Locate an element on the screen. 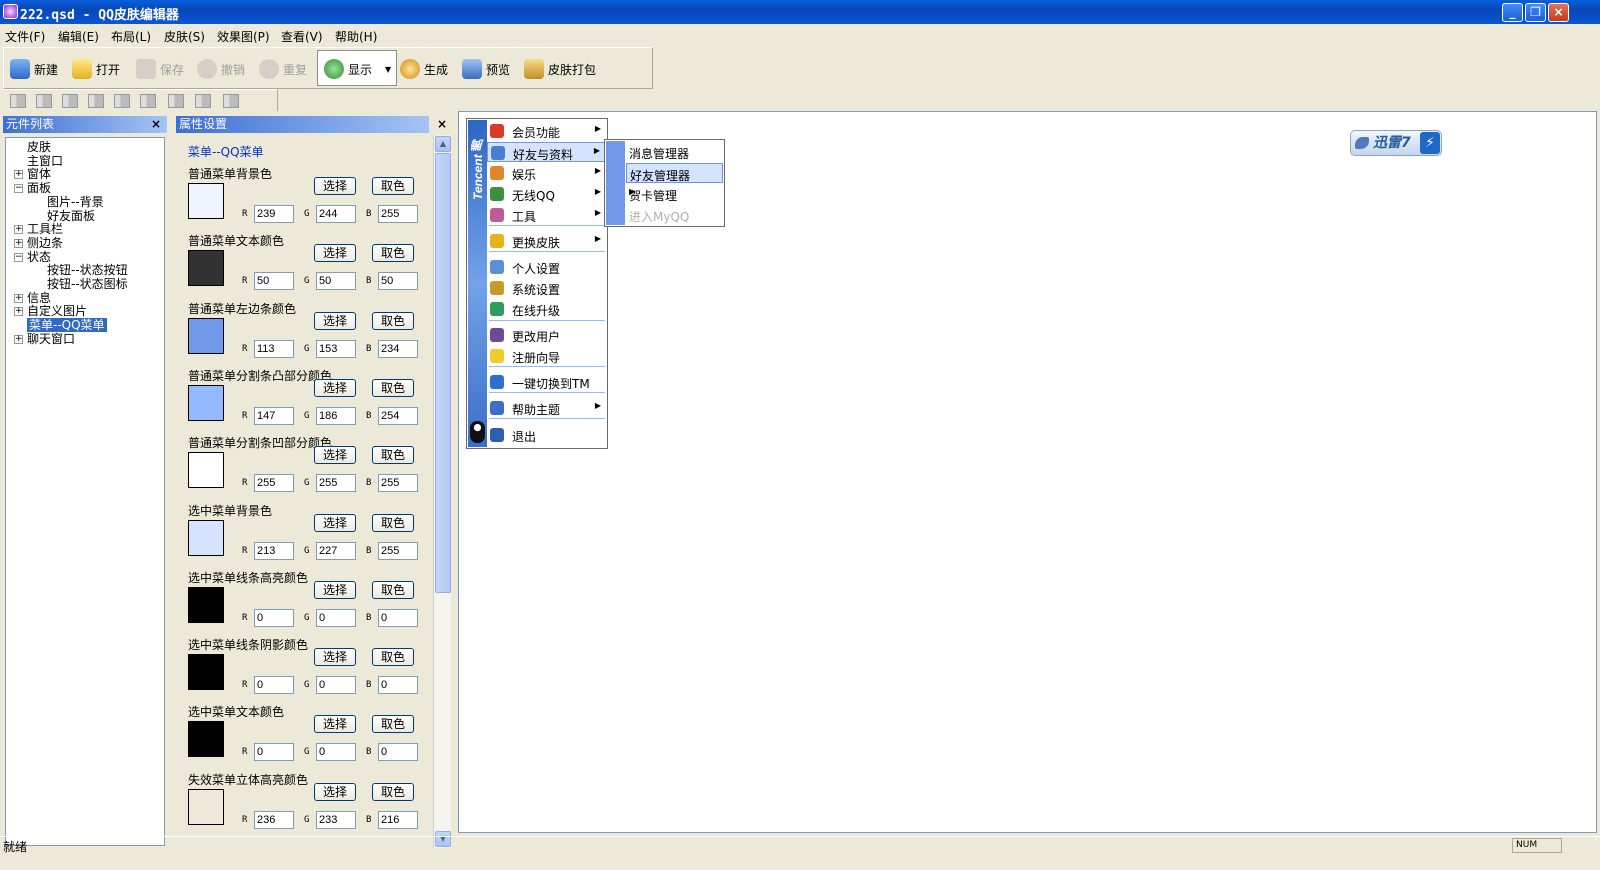 The height and width of the screenshot is (870, 1600). tree-node: 菜单--QQ菜单 is located at coordinates (67, 325).